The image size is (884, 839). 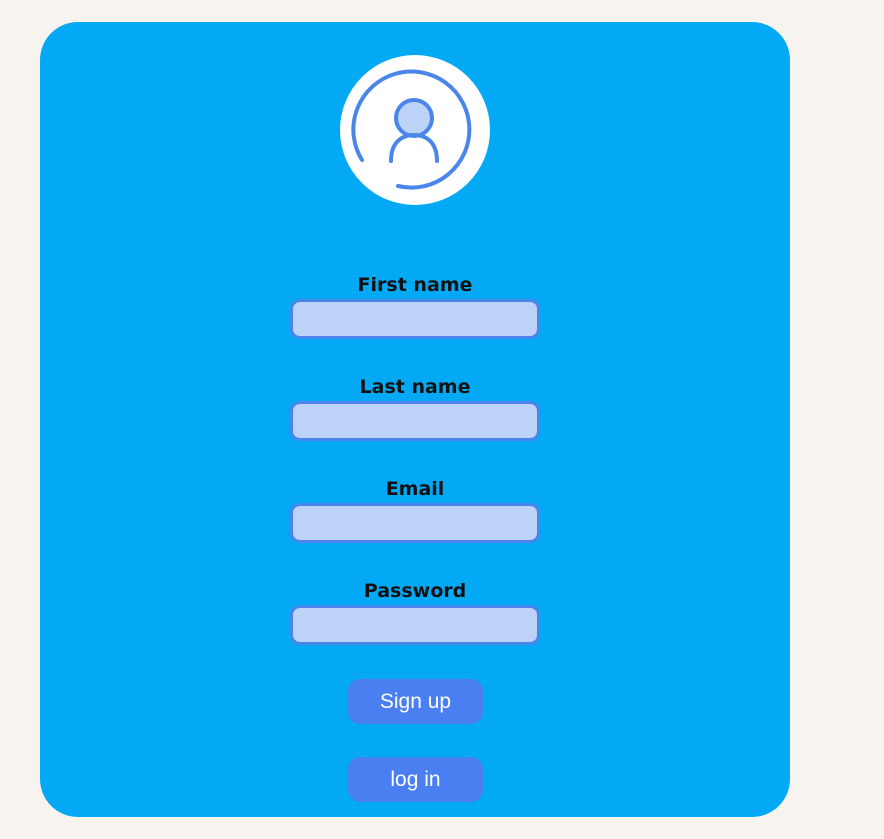 What do you see at coordinates (415, 701) in the screenshot?
I see `signup-button: Sign up` at bounding box center [415, 701].